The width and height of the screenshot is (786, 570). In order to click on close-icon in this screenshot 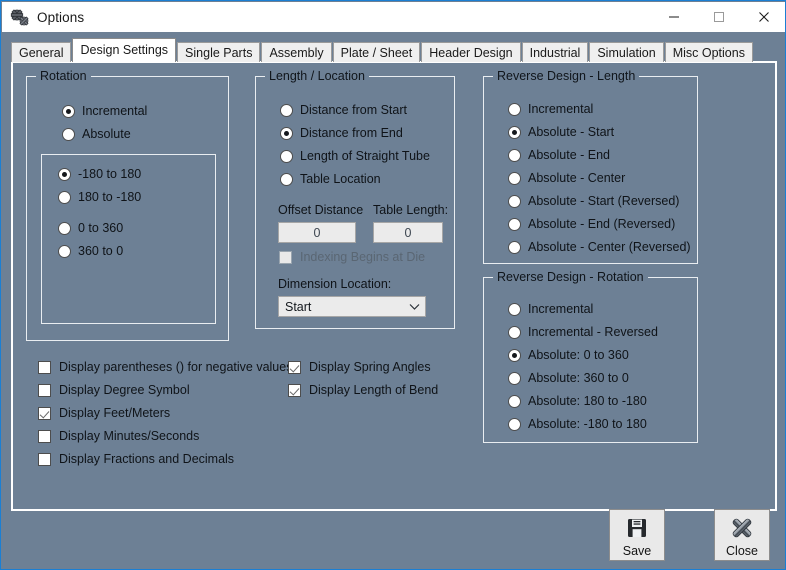, I will do `click(763, 17)`.